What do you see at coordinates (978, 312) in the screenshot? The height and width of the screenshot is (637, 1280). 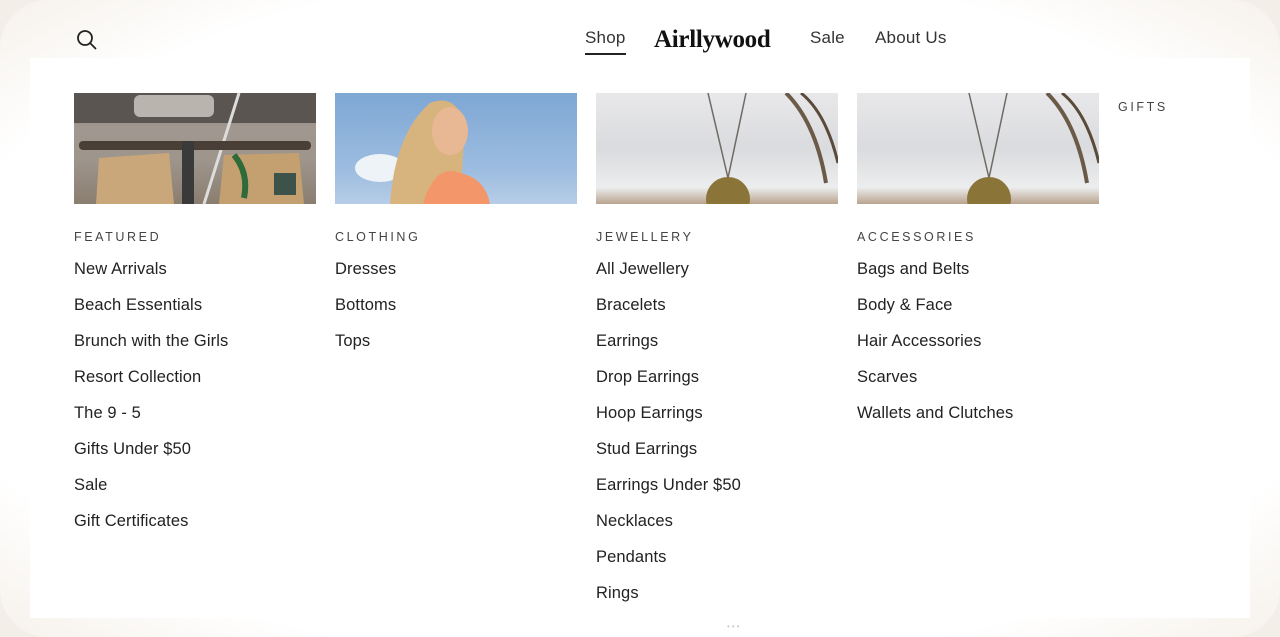 I see `menu-link: Body & Face` at bounding box center [978, 312].